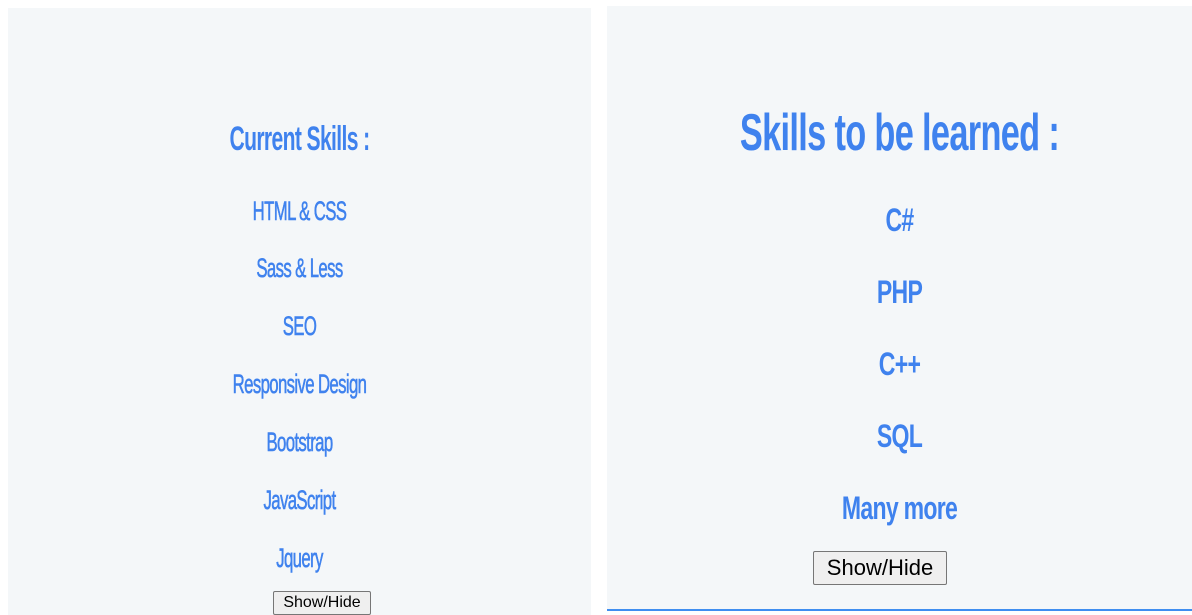 The image size is (1192, 615). I want to click on current-skill-item: Sass & Less, so click(299, 268).